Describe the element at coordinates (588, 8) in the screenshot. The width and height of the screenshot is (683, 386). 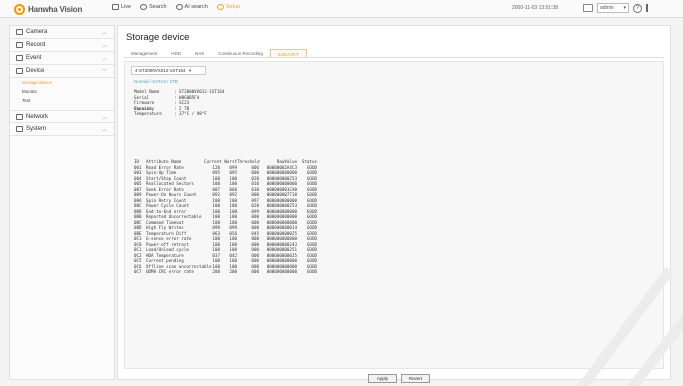
I see `user-icon` at that location.